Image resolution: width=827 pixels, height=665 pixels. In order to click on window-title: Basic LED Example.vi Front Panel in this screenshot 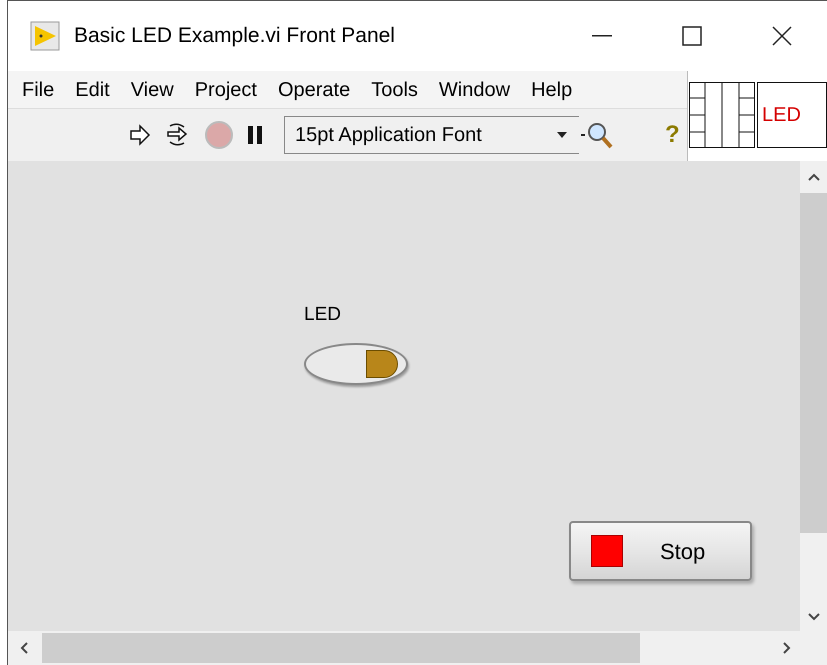, I will do `click(234, 36)`.